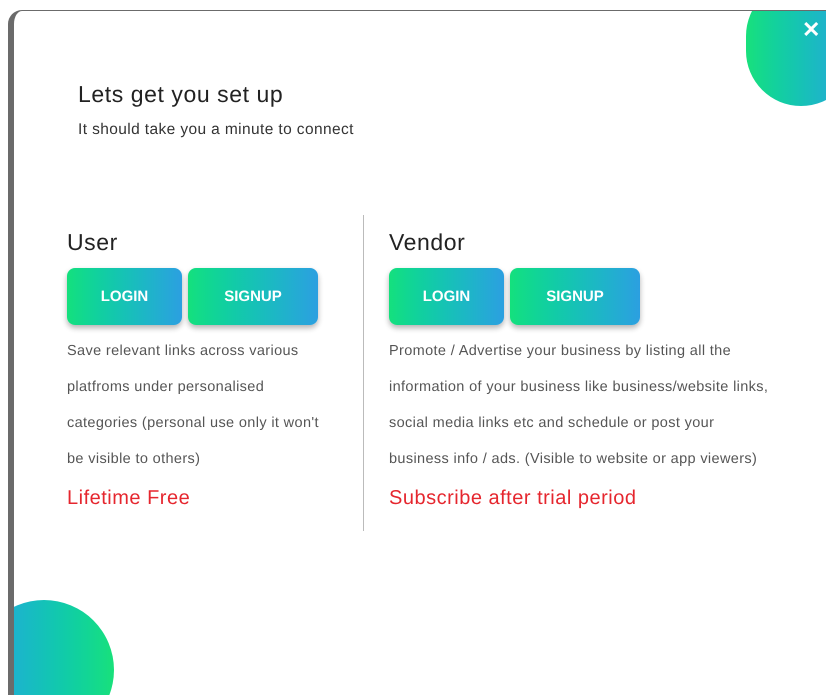 This screenshot has height=695, width=826. What do you see at coordinates (216, 130) in the screenshot?
I see `dialog-subtitle: It should take you a minute to connect` at bounding box center [216, 130].